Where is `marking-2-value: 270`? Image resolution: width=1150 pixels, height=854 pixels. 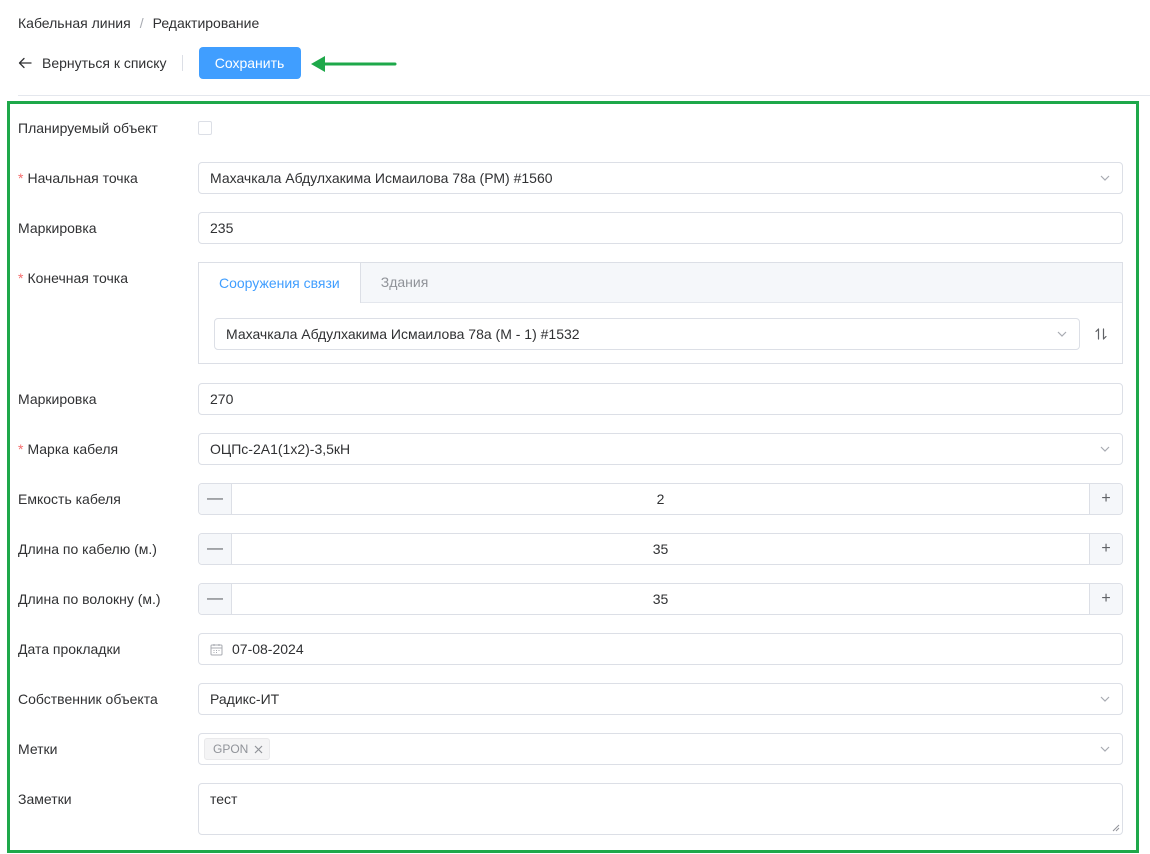
marking-2-value: 270 is located at coordinates (222, 399).